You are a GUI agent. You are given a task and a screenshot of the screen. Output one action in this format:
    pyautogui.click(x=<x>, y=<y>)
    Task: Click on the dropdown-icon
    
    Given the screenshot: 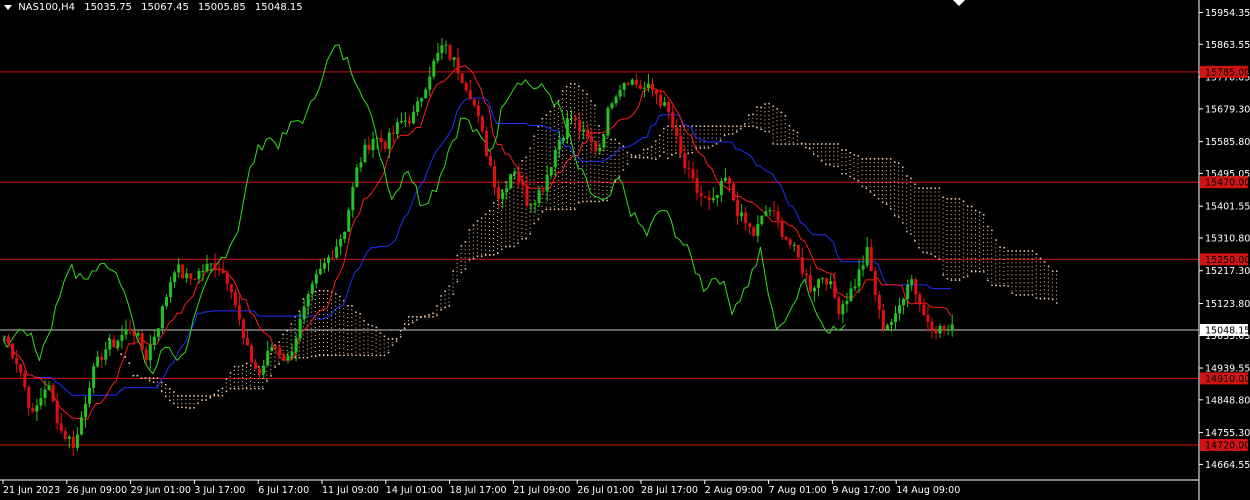 What is the action you would take?
    pyautogui.click(x=8, y=7)
    